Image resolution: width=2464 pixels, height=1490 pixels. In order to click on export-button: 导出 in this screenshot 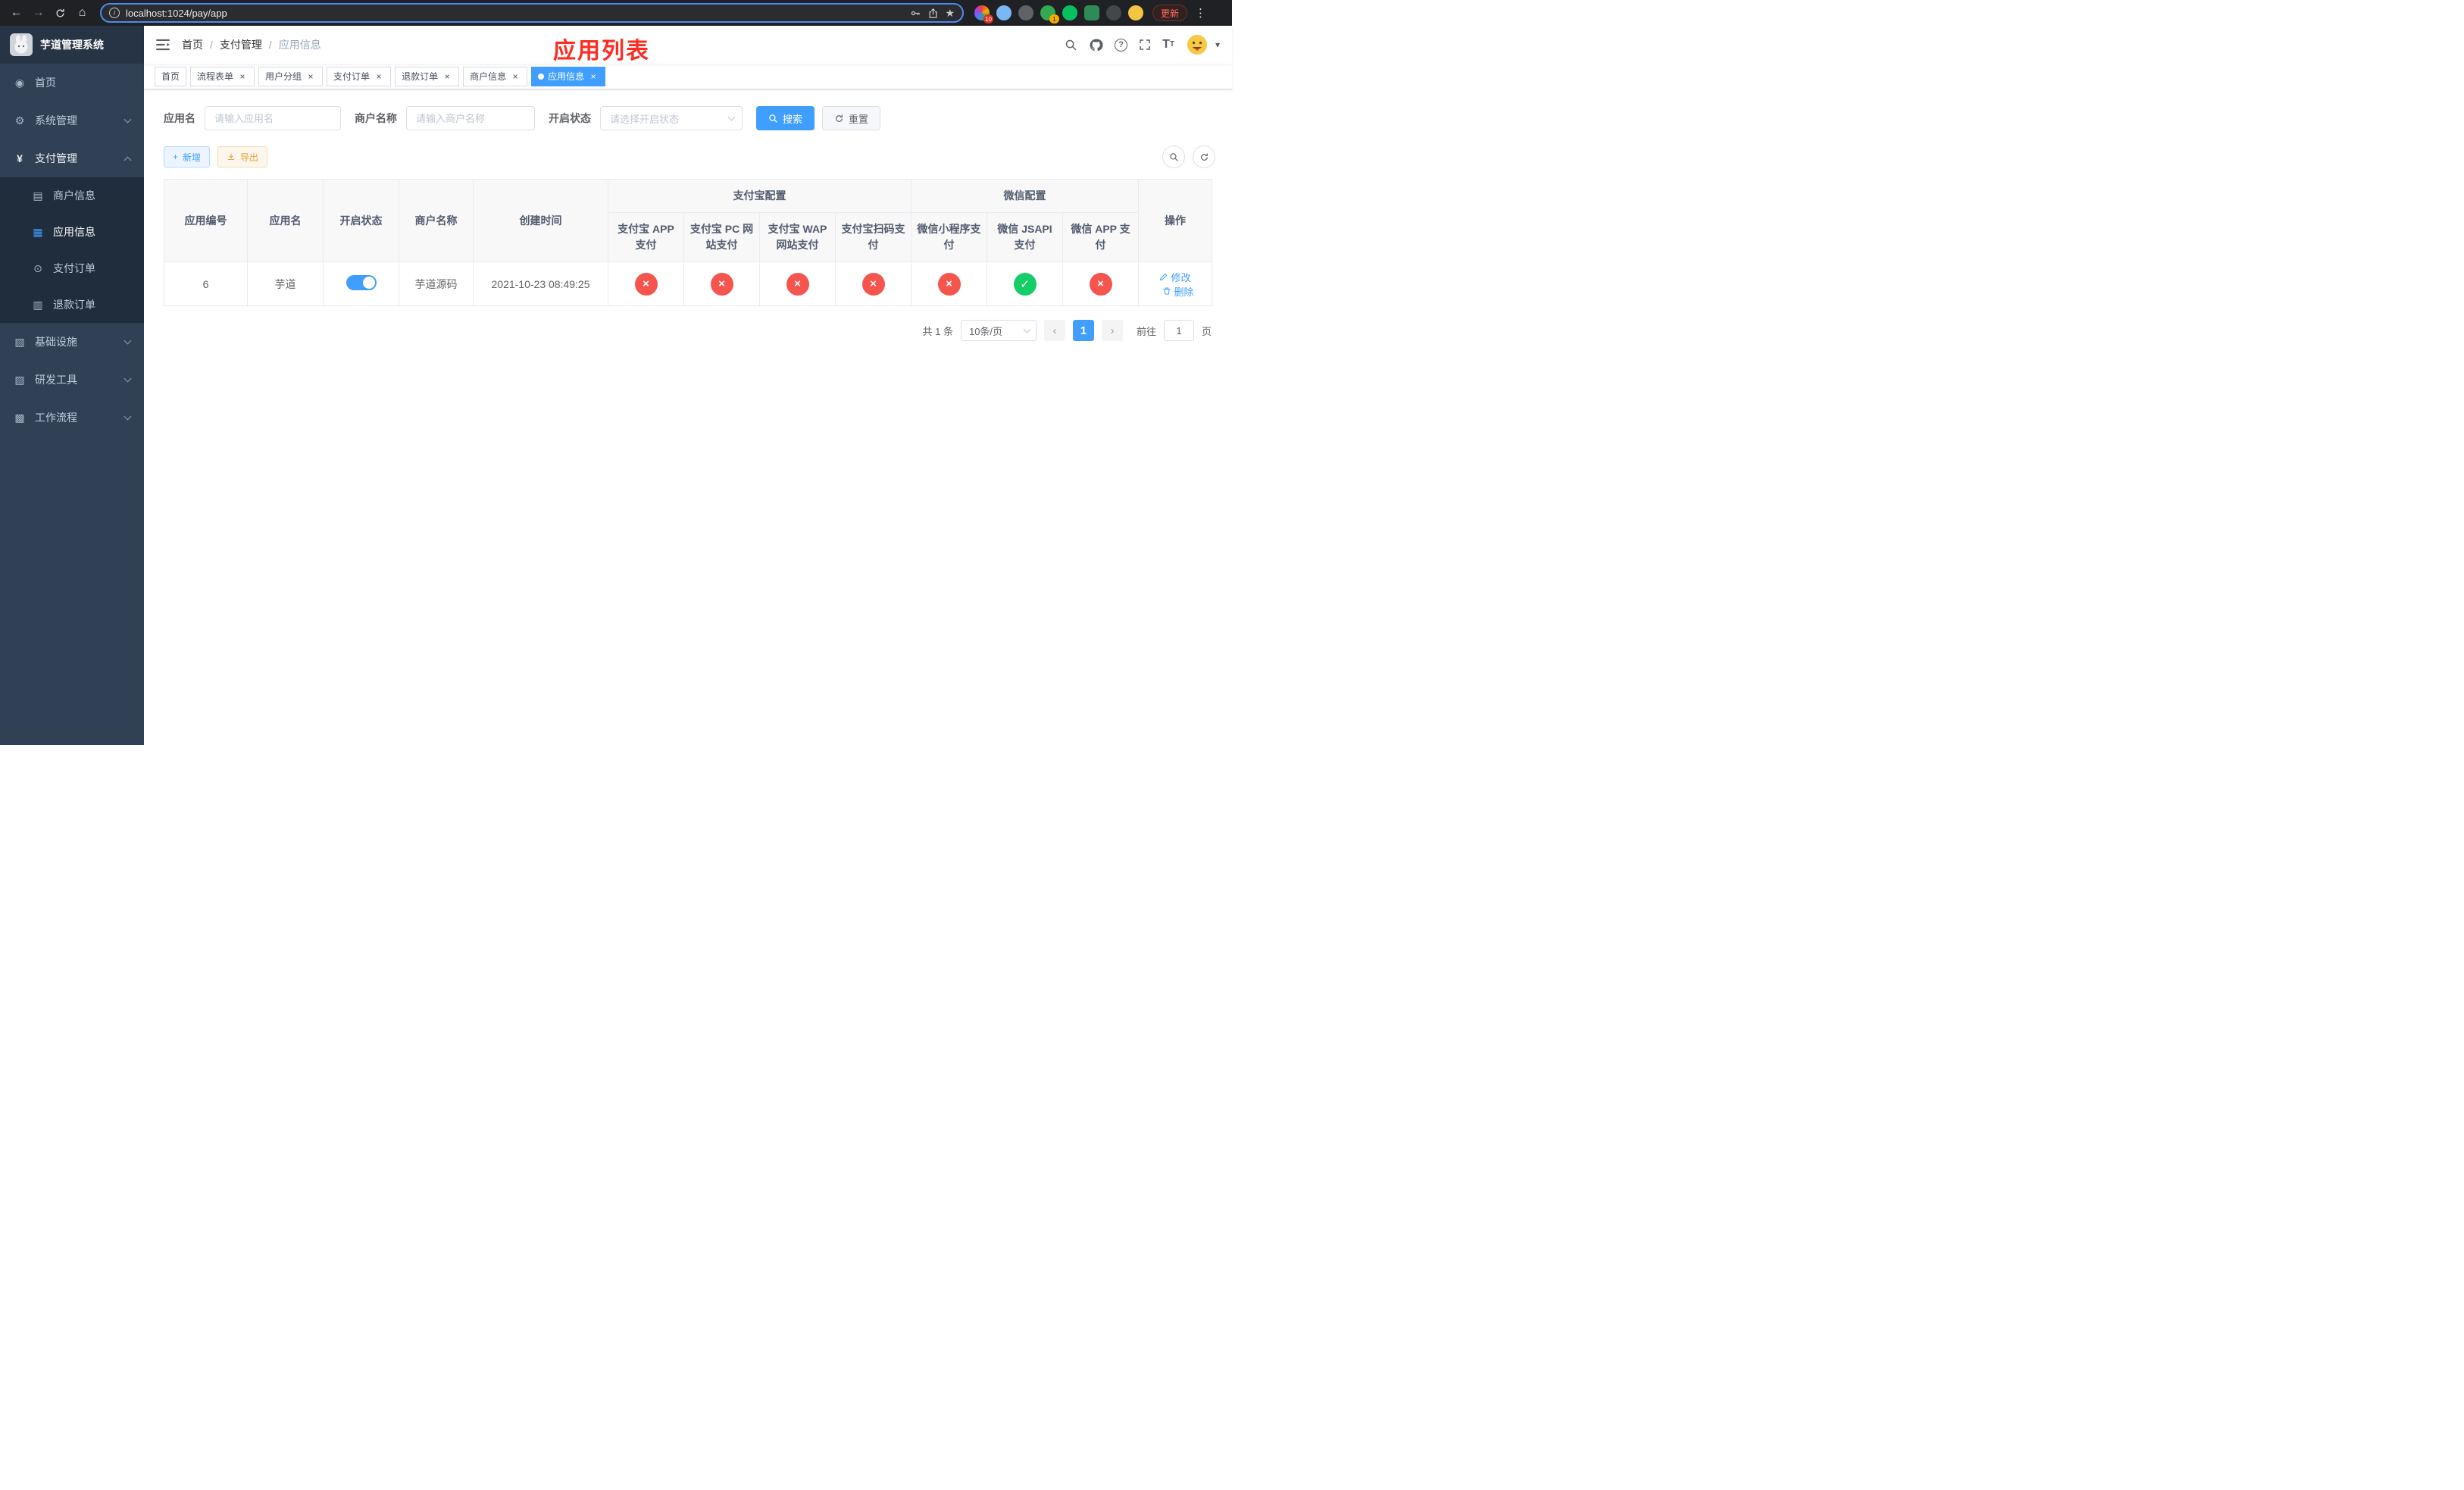, I will do `click(242, 156)`.